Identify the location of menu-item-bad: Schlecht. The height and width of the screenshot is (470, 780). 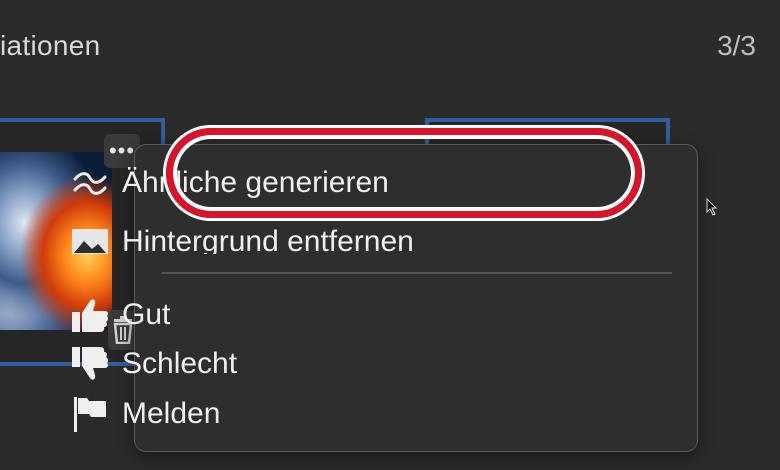
(153, 364).